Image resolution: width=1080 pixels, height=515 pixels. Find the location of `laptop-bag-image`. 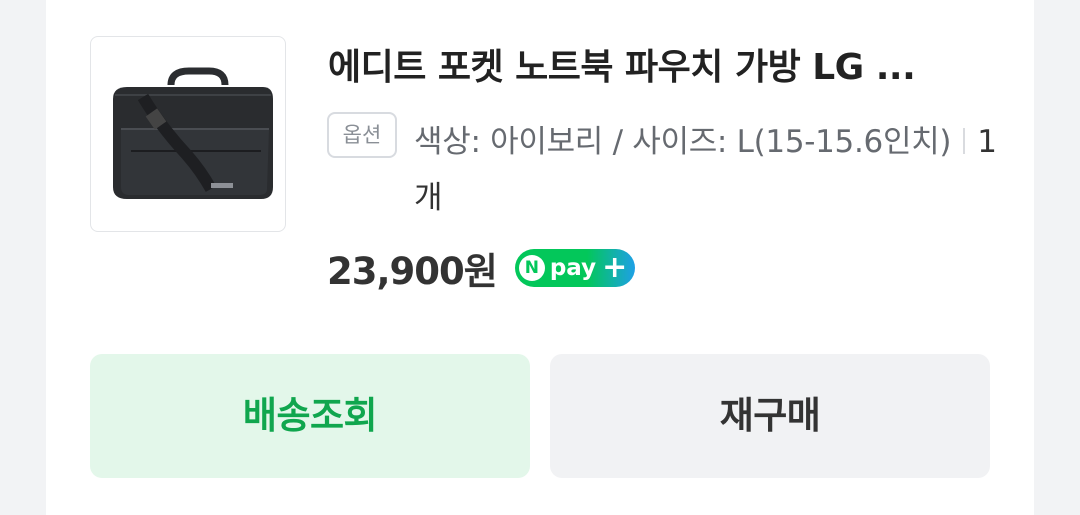

laptop-bag-image is located at coordinates (193, 133).